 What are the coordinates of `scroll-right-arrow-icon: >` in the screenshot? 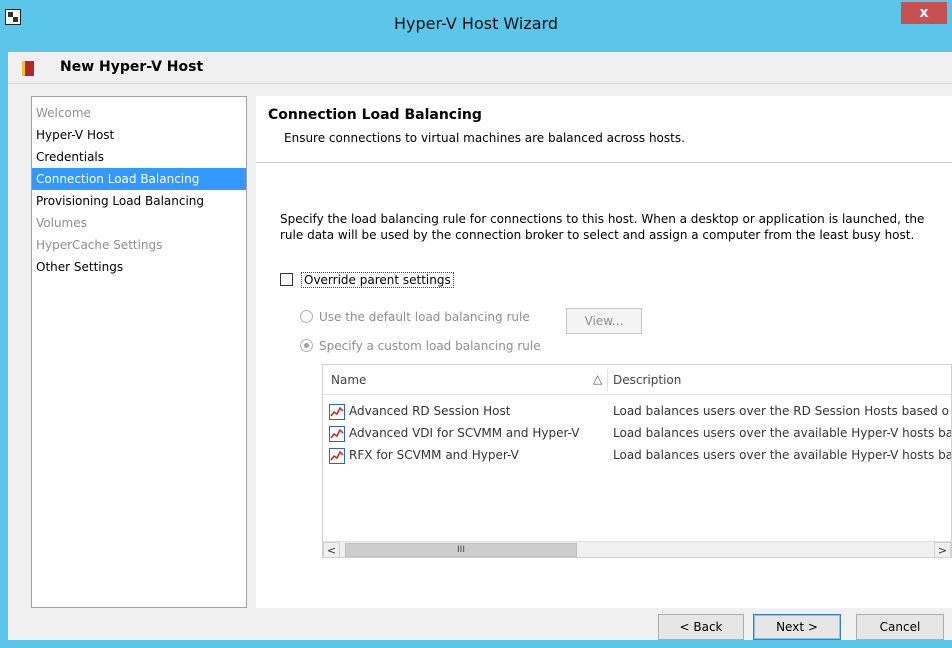 It's located at (942, 549).